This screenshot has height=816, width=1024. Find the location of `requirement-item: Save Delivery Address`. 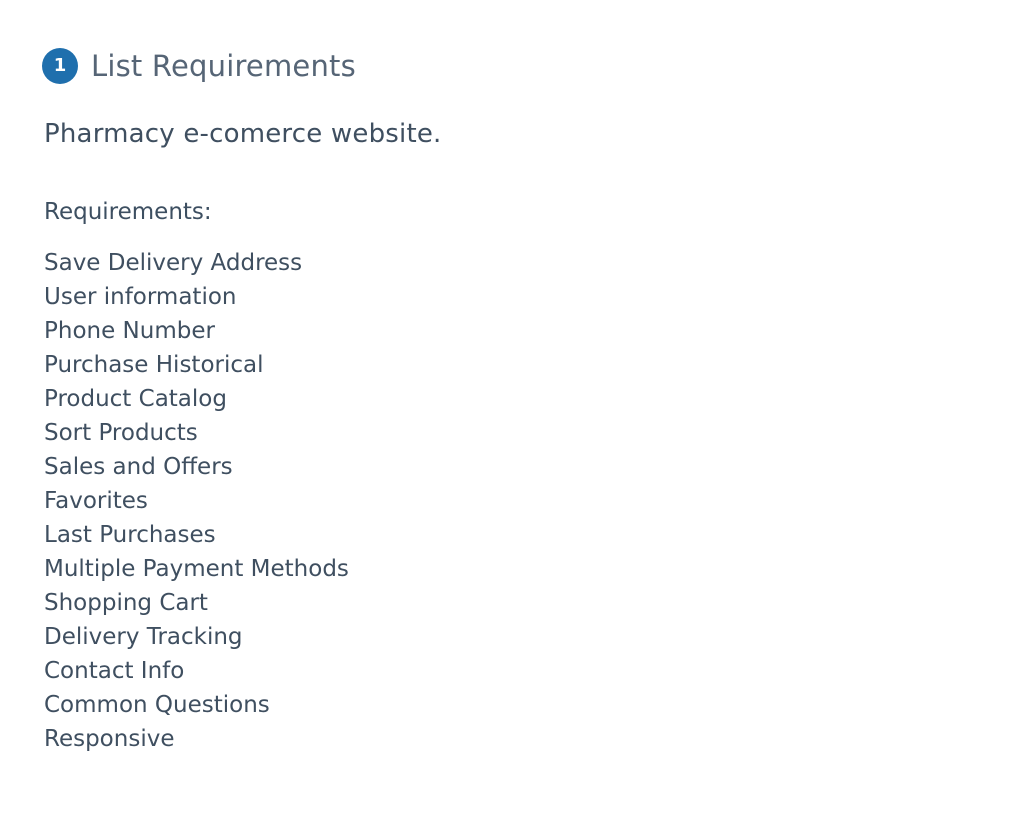

requirement-item: Save Delivery Address is located at coordinates (173, 263).